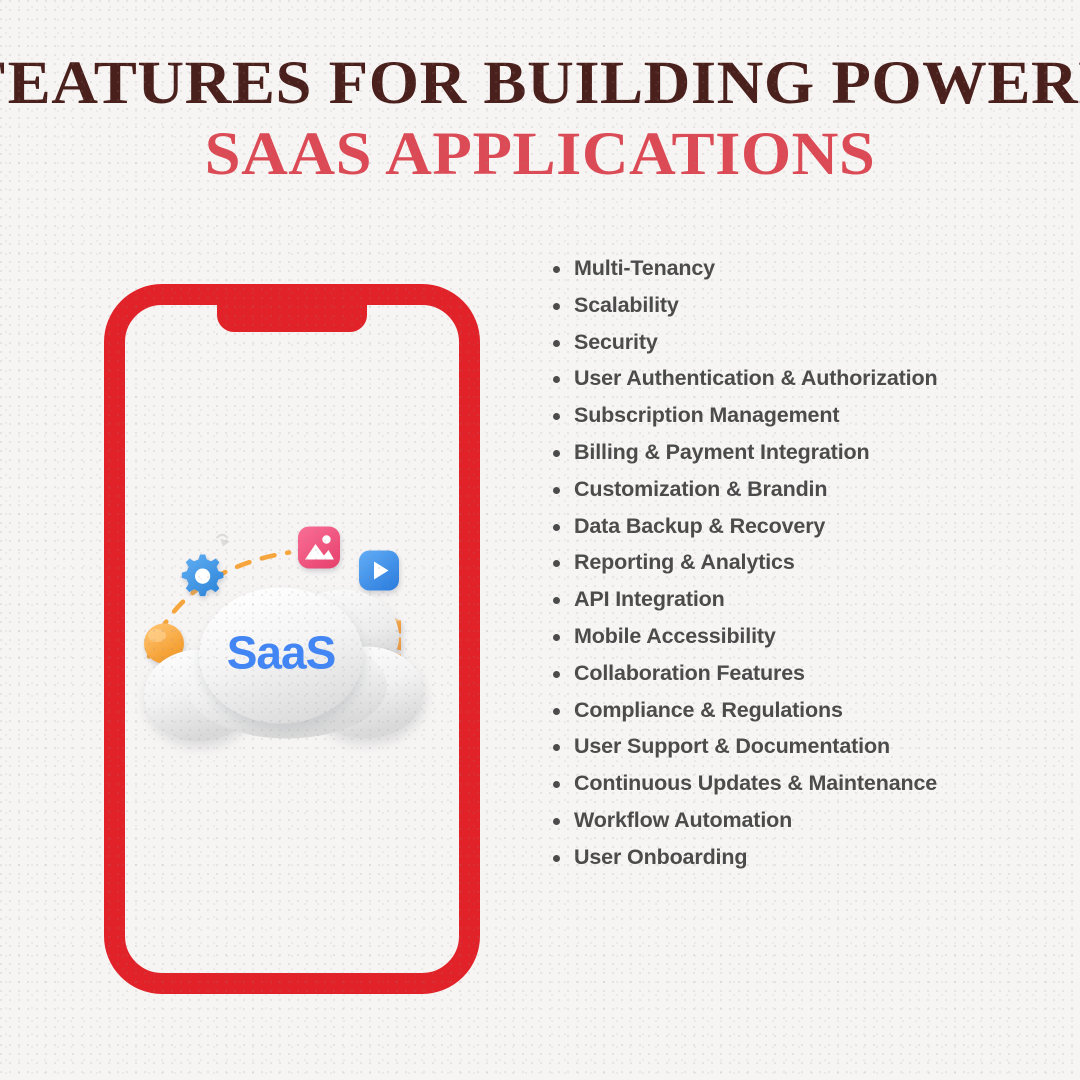 The height and width of the screenshot is (1080, 1080). I want to click on list-item: Workflow Automation, so click(801, 820).